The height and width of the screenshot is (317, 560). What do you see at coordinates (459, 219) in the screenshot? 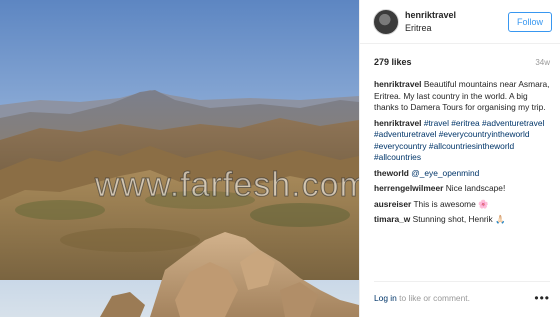
I see `comment-text: Stunning shot, Henrik 🙏🏻` at bounding box center [459, 219].